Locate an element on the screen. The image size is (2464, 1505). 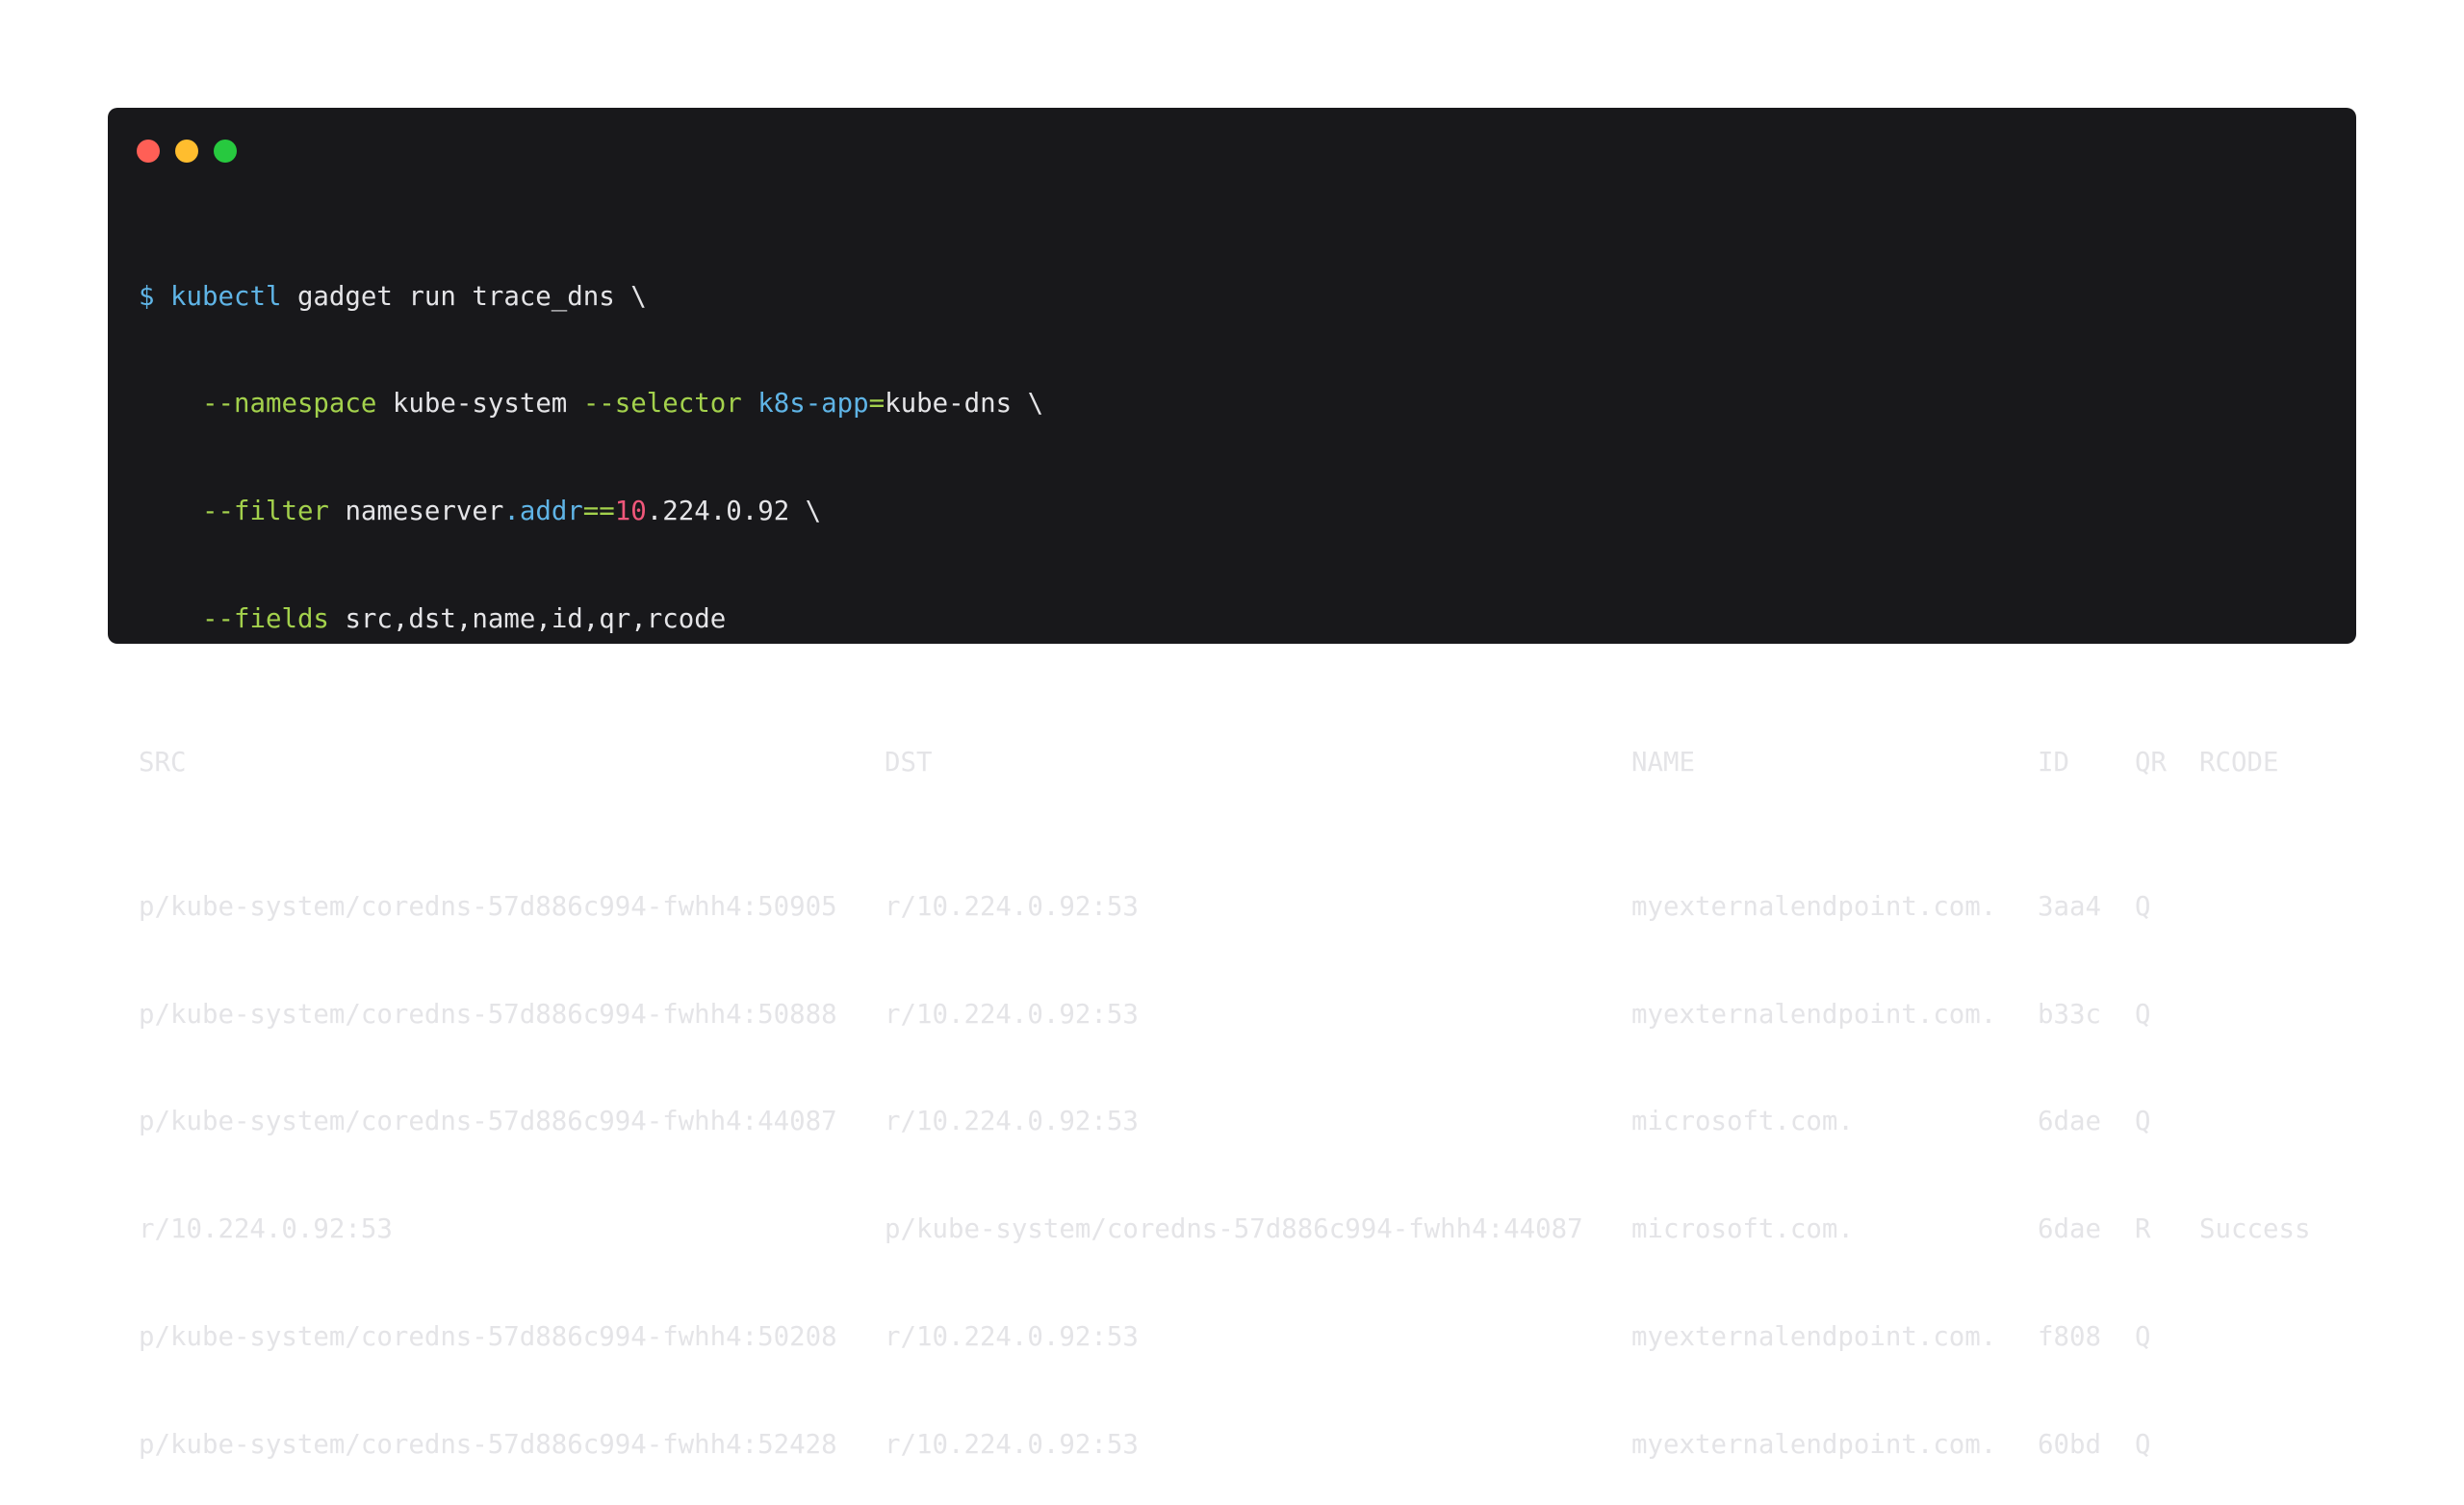
header-name: NAME is located at coordinates (1663, 763).